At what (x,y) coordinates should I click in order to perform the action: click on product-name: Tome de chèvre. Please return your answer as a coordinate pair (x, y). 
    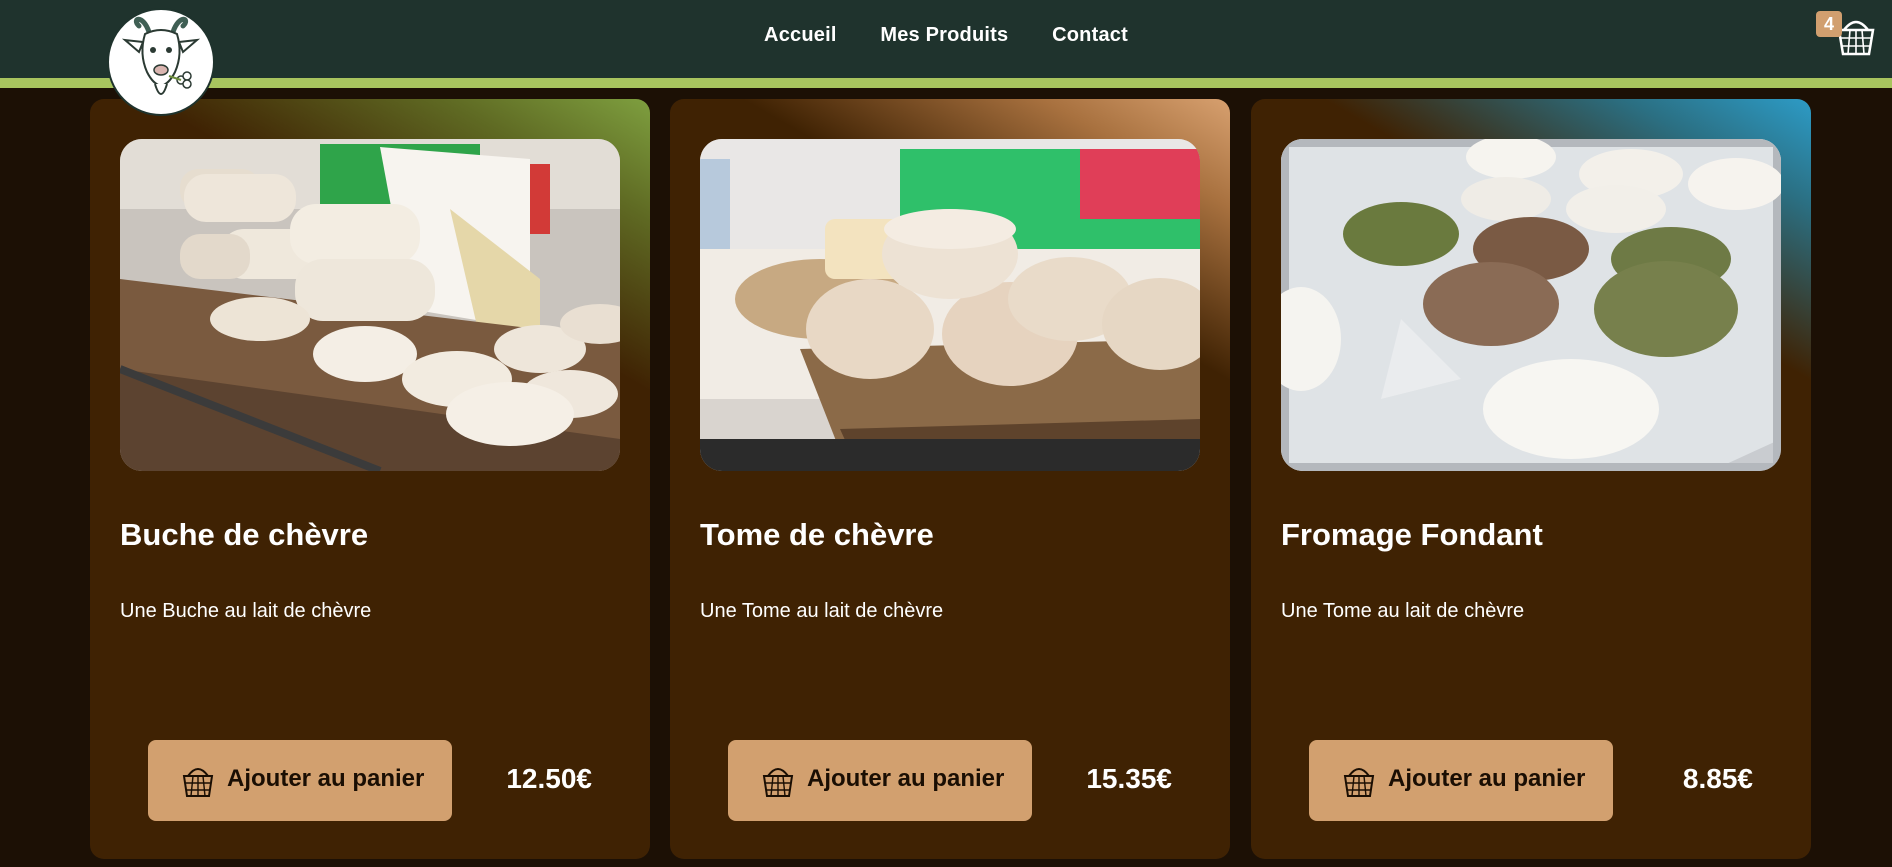
    Looking at the image, I should click on (817, 534).